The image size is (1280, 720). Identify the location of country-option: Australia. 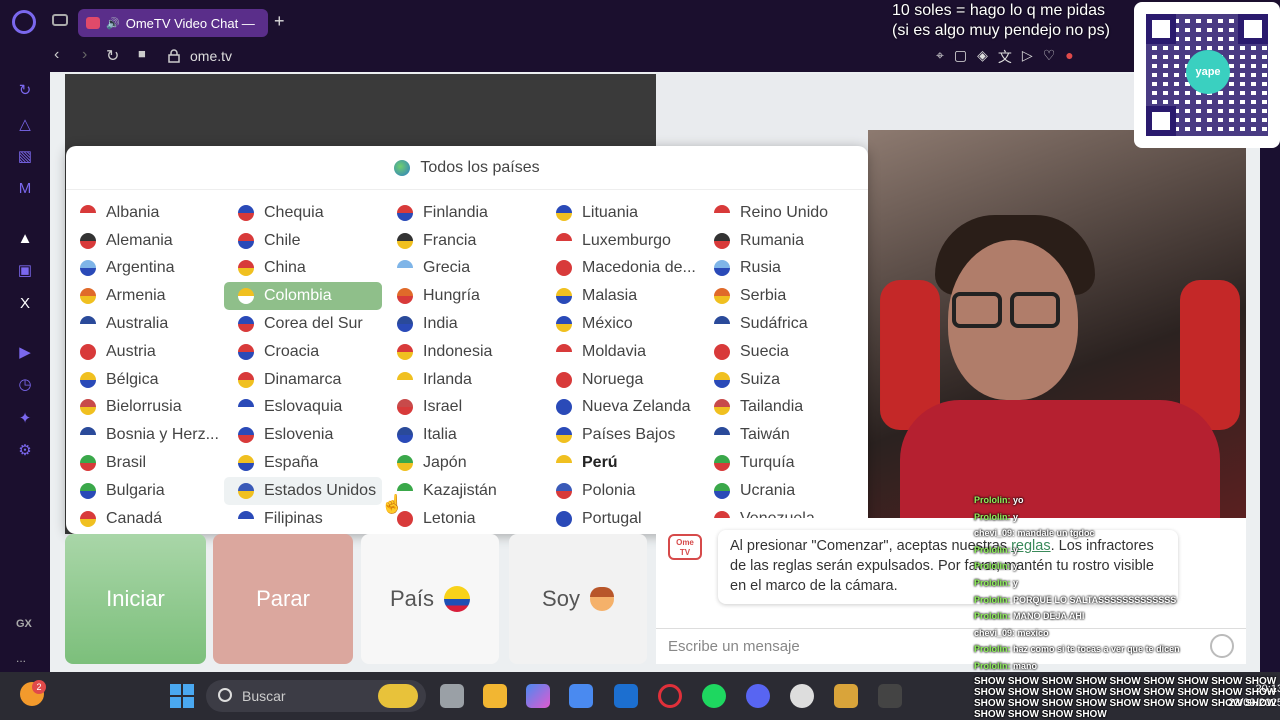
(145, 324).